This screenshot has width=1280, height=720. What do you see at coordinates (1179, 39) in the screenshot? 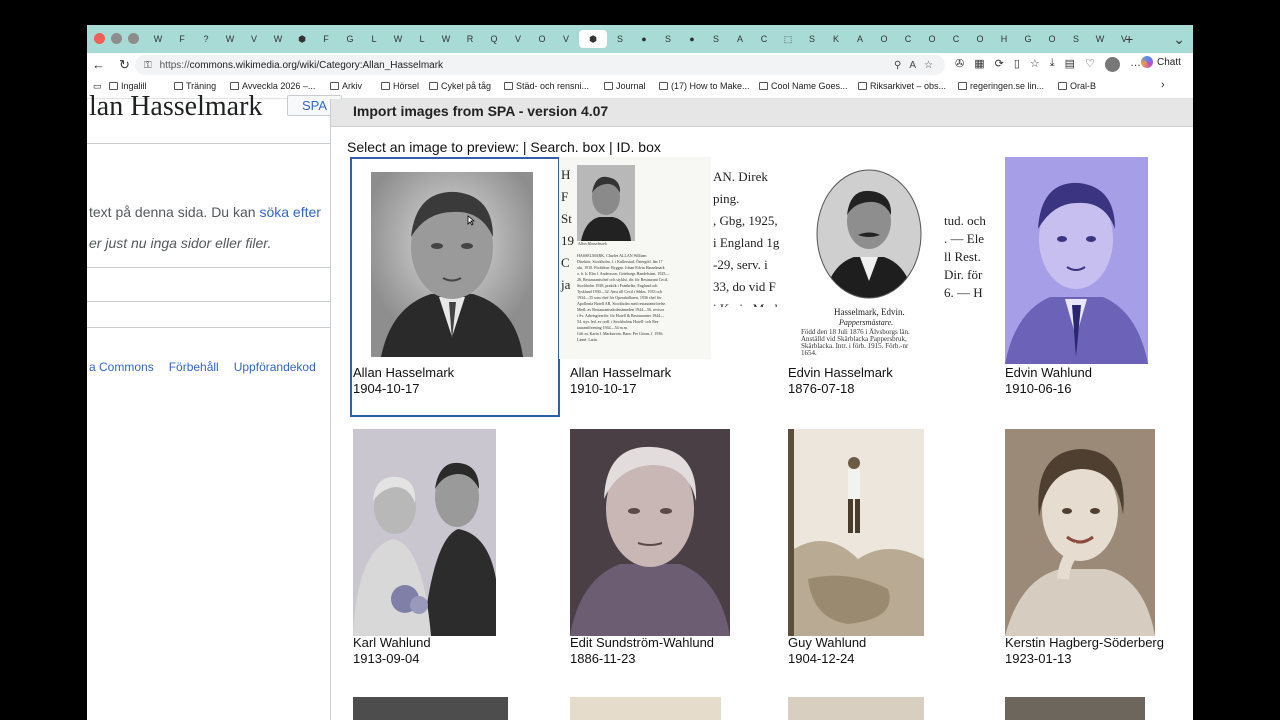
I see `tab-list-chevron-icon: ⌄` at bounding box center [1179, 39].